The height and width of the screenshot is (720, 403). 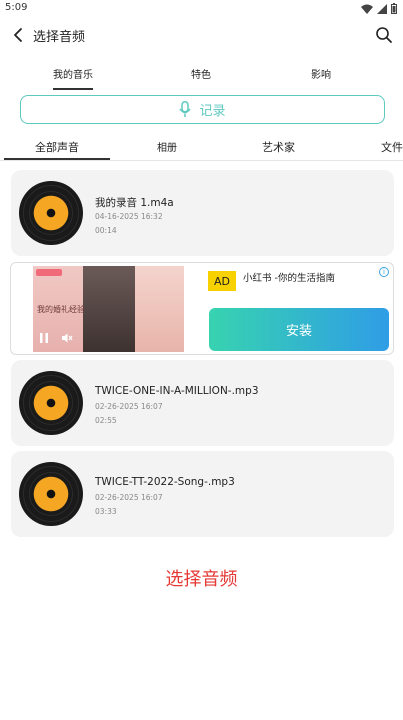 What do you see at coordinates (61, 309) in the screenshot?
I see `ad-image-text: 我的婚礼经验` at bounding box center [61, 309].